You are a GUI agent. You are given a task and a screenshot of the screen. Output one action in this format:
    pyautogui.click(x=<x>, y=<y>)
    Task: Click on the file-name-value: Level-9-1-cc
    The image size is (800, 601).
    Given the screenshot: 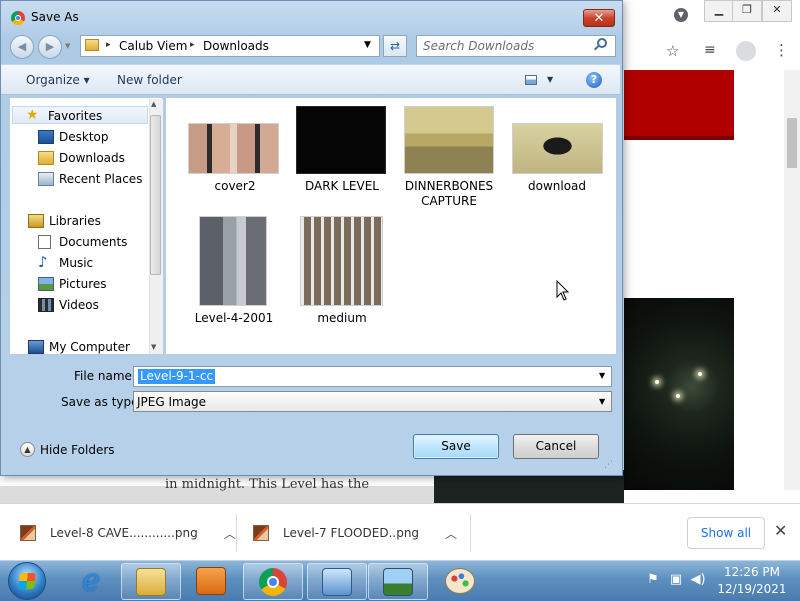 What is the action you would take?
    pyautogui.click(x=177, y=376)
    